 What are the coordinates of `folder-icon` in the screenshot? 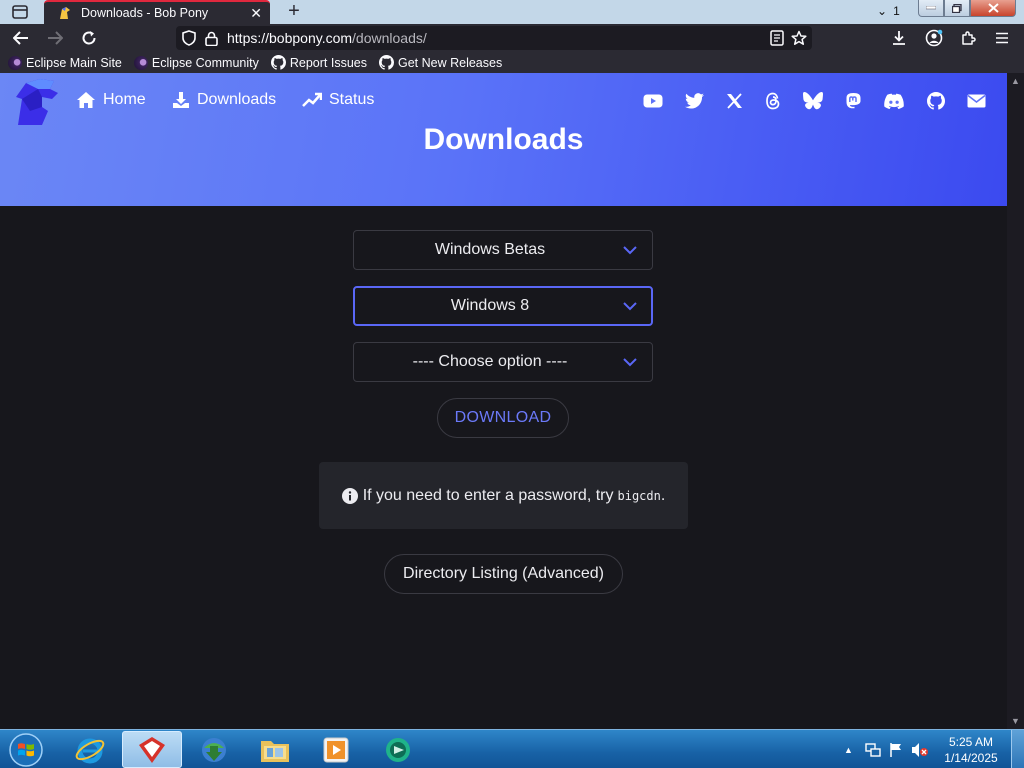 It's located at (275, 751).